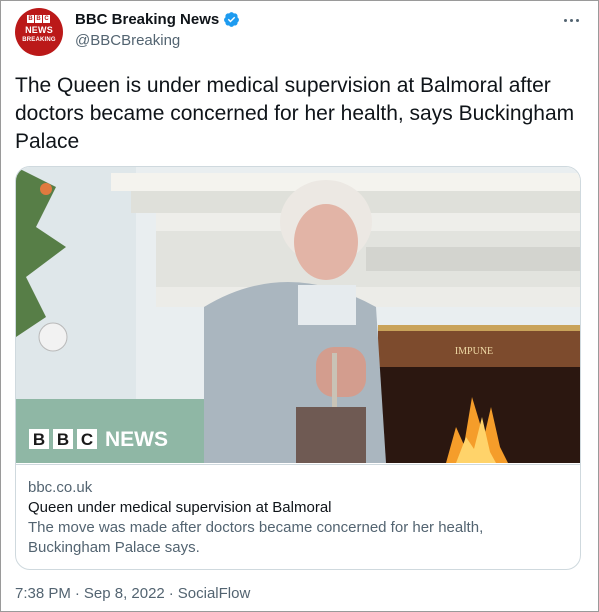 The width and height of the screenshot is (599, 612). What do you see at coordinates (60, 487) in the screenshot?
I see `card-domain: bbc.co.uk` at bounding box center [60, 487].